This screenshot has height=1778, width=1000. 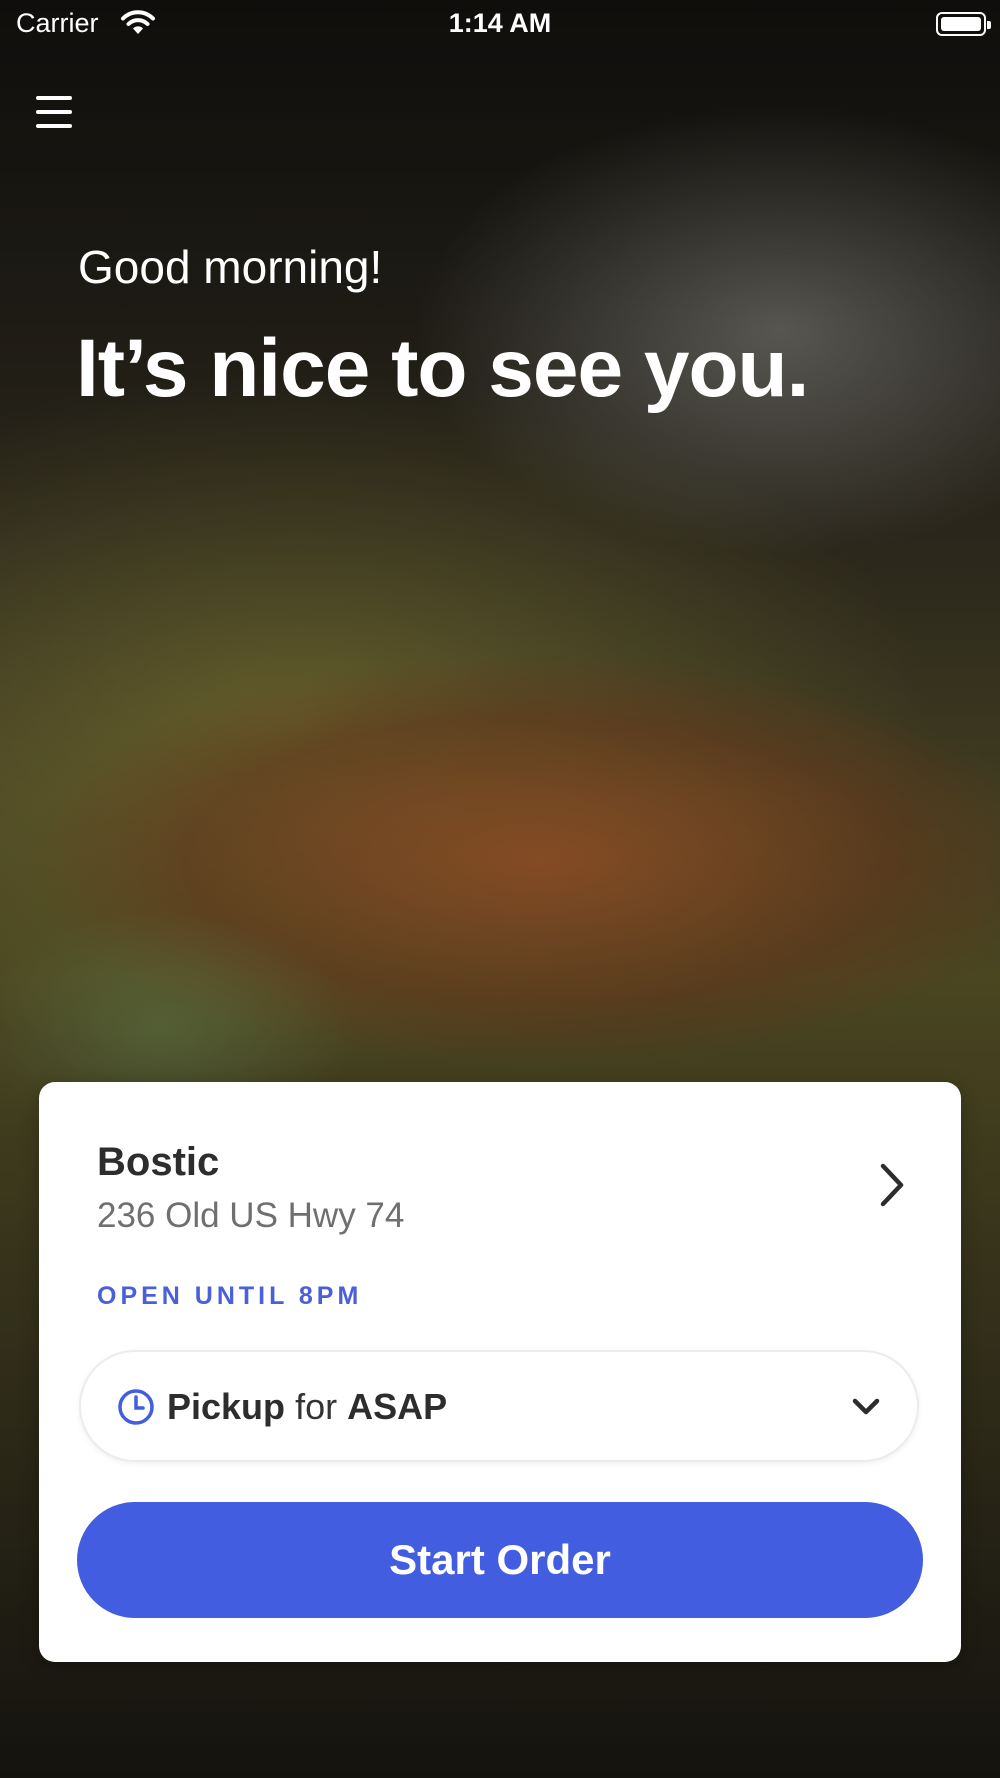 I want to click on clock-icon, so click(x=136, y=1407).